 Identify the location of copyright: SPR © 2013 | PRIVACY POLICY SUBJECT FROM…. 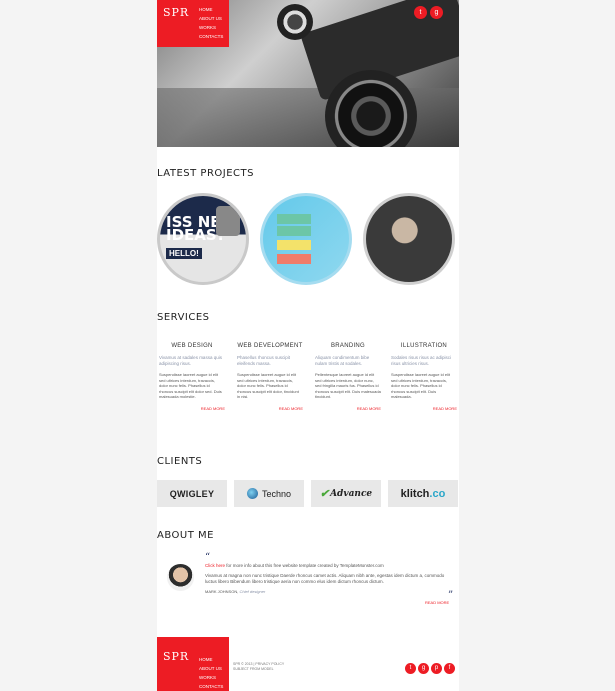
(273, 667).